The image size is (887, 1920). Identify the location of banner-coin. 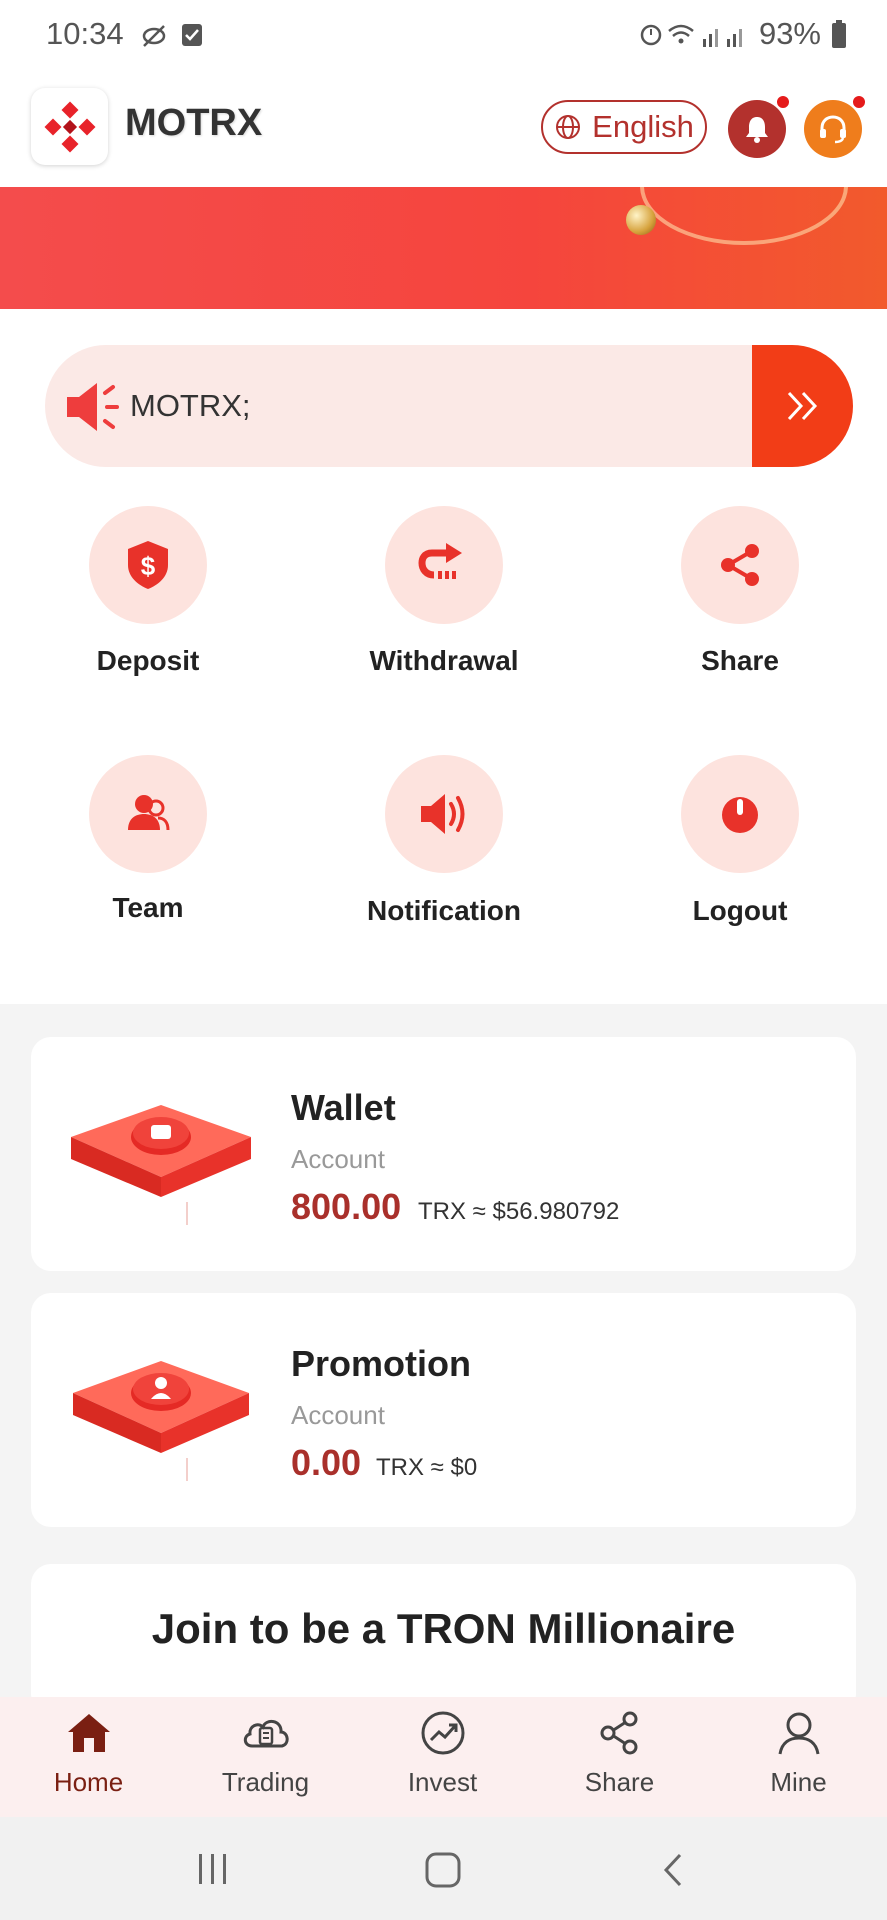
(641, 220).